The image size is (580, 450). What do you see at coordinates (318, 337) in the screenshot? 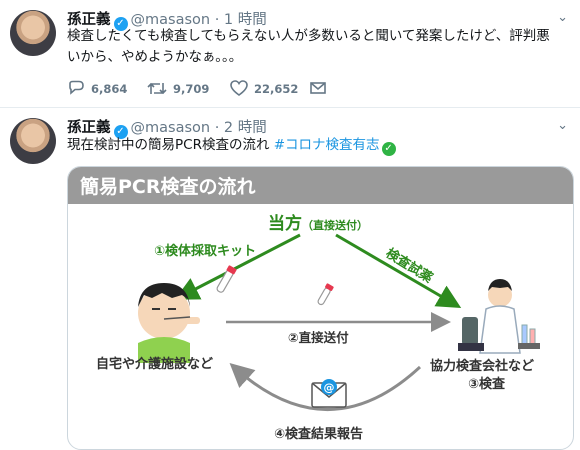
I see `direct-send-label: ②直接送付` at bounding box center [318, 337].